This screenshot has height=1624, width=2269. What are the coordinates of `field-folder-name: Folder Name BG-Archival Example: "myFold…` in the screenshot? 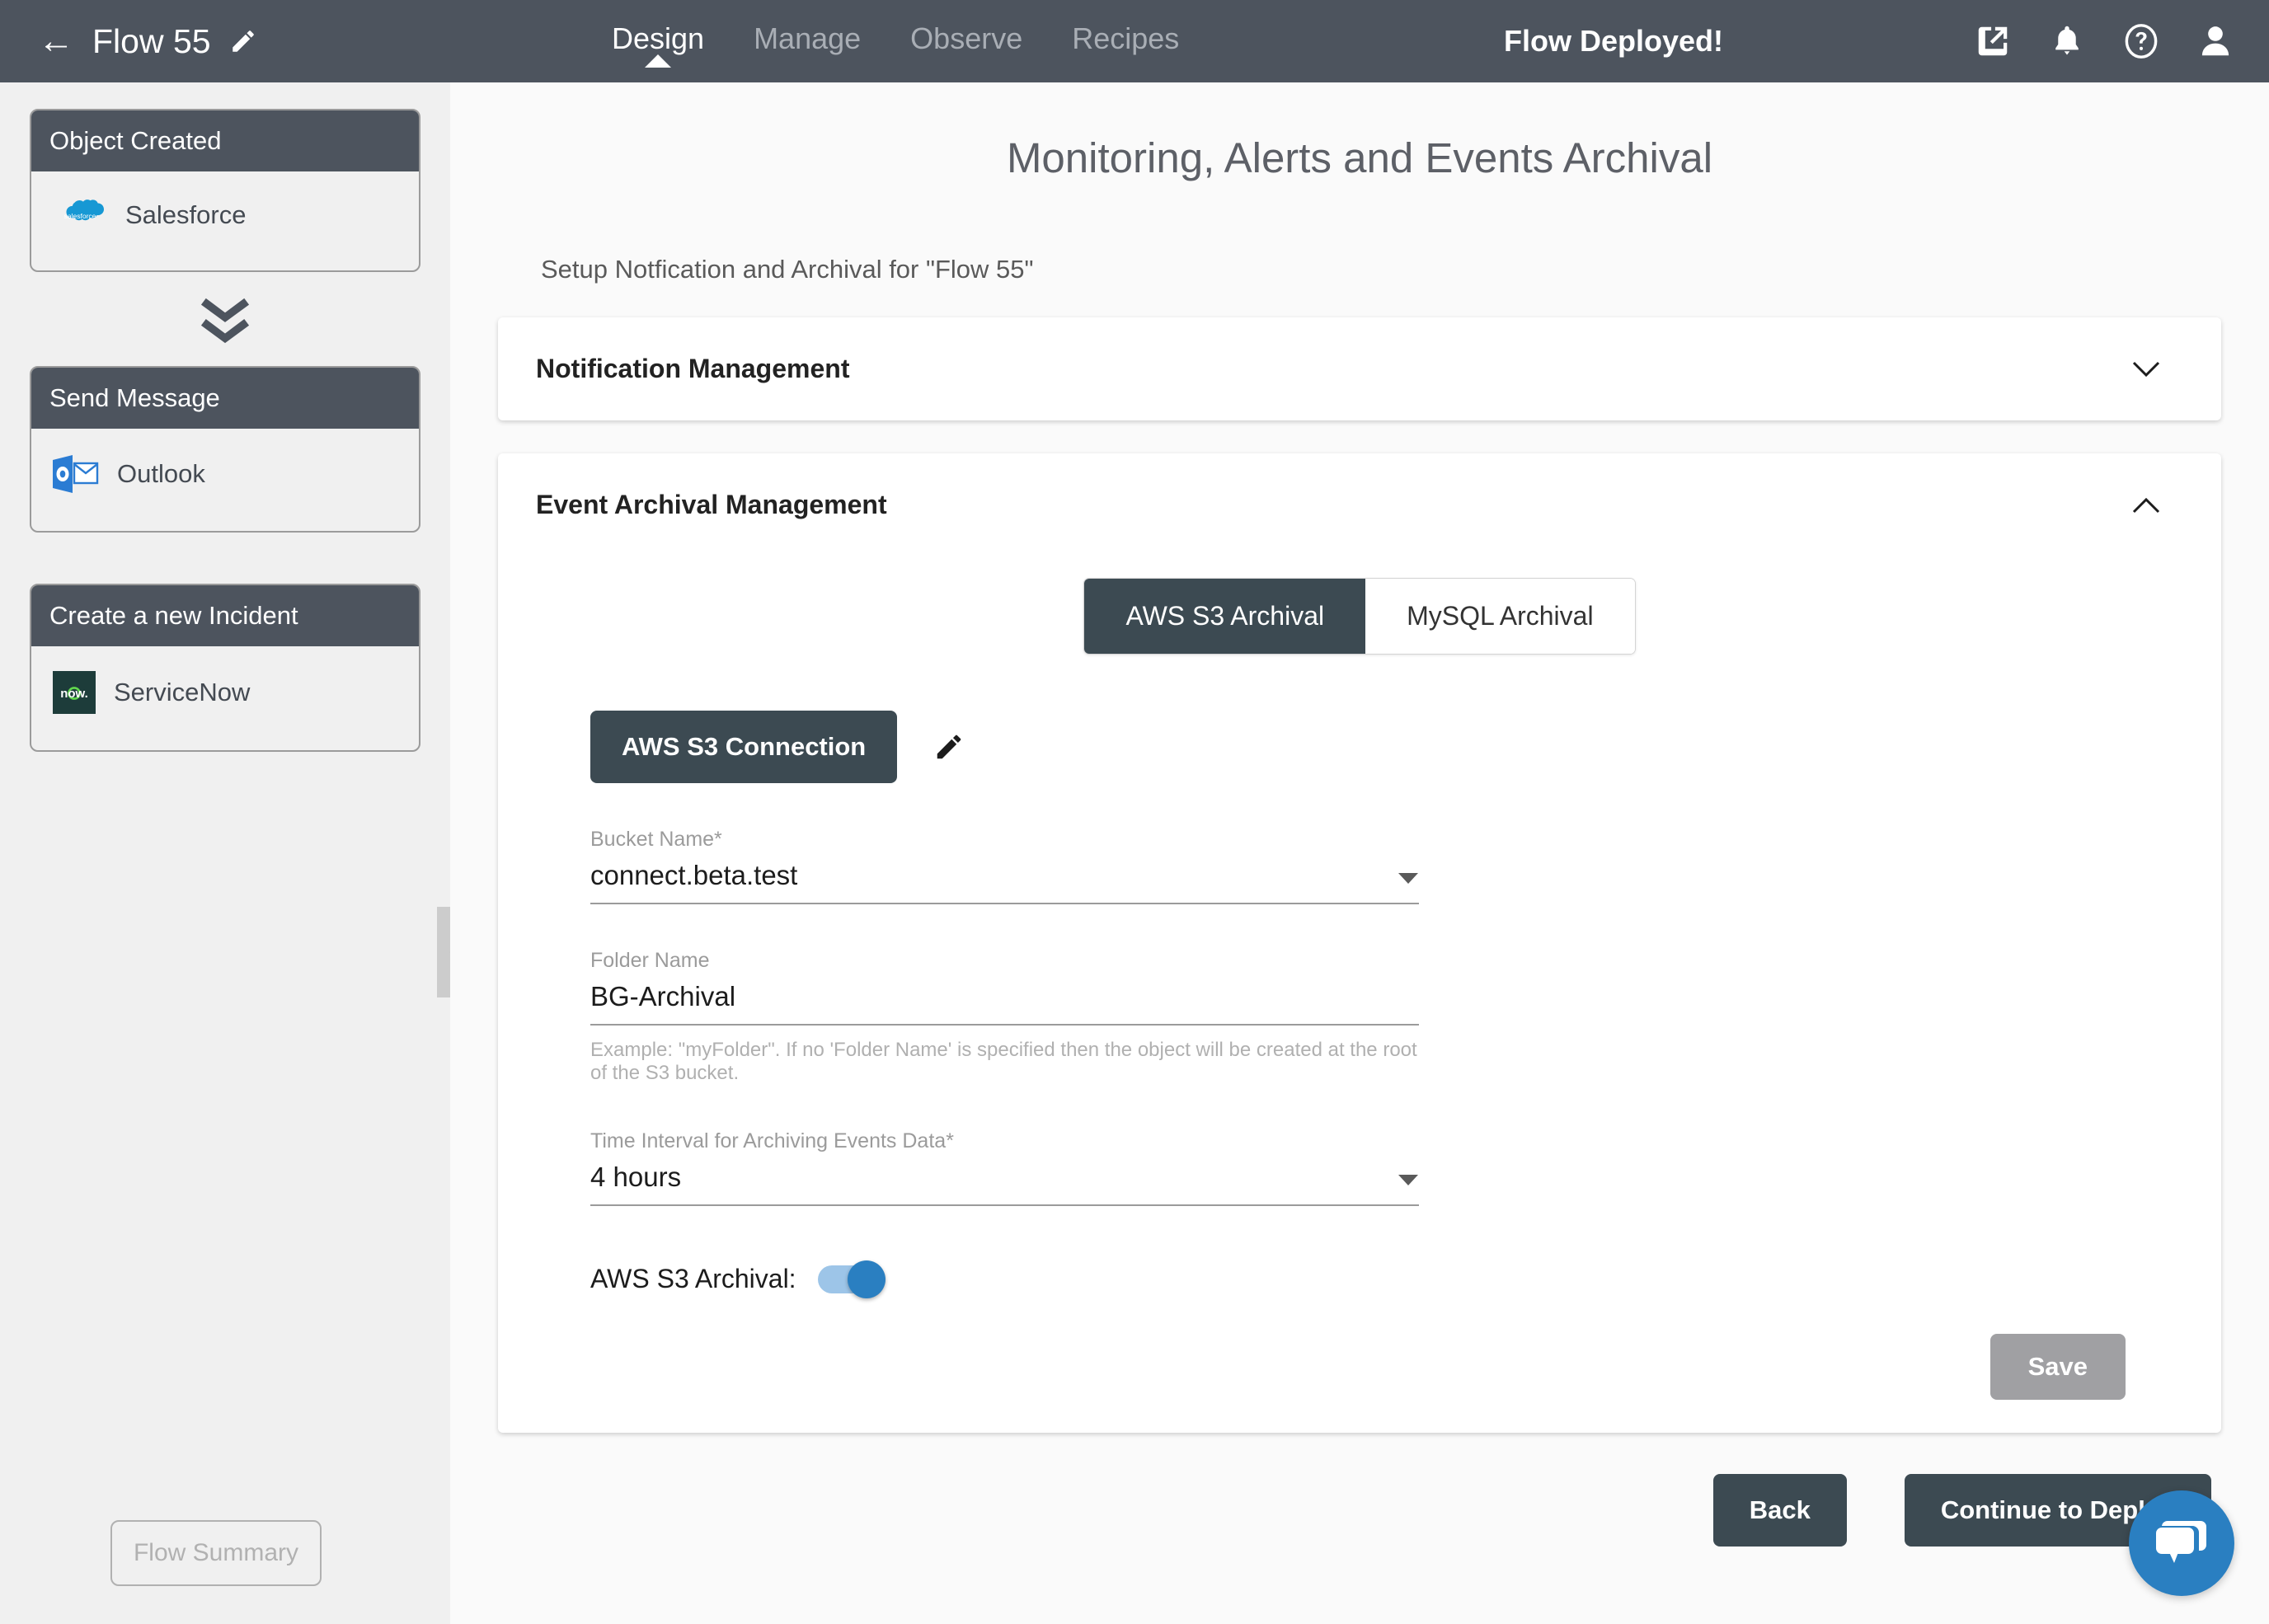 It's located at (1004, 1017).